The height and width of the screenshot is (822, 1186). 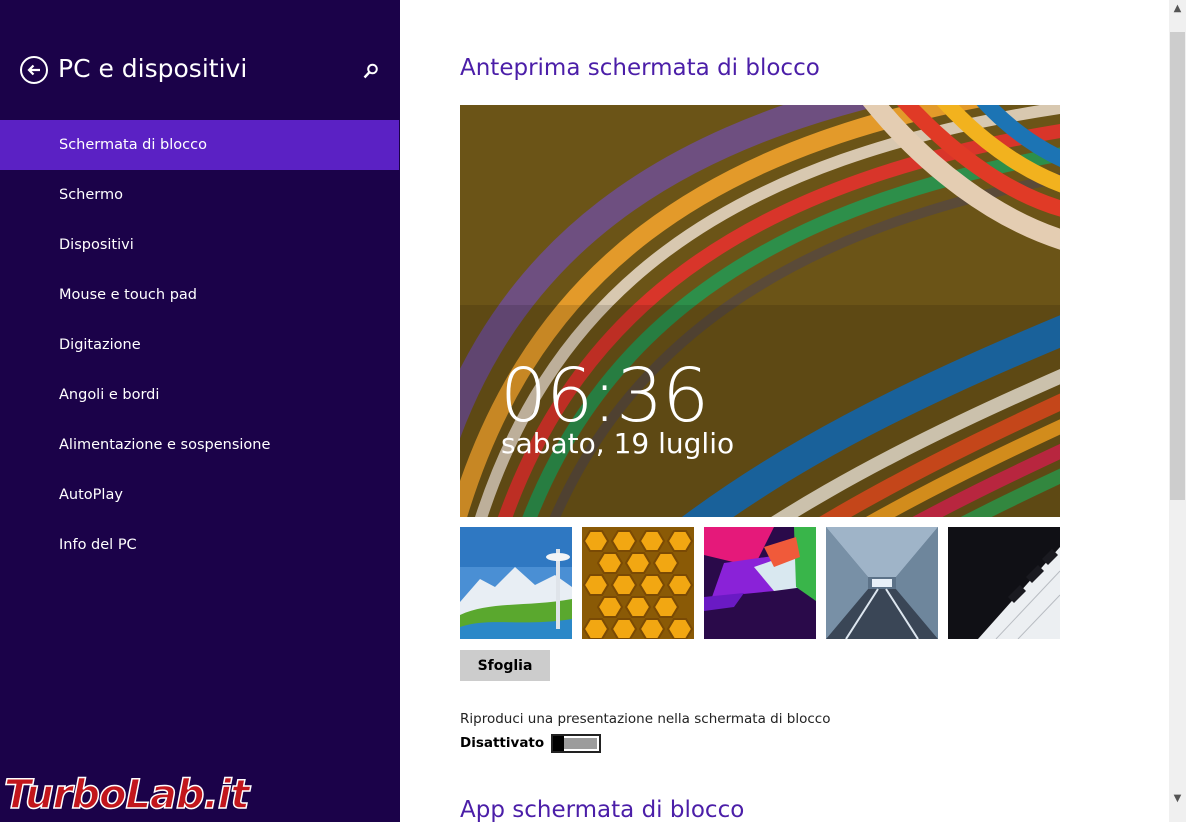 I want to click on sidebar-item-dispositivi: Dispositivi, so click(x=199, y=245).